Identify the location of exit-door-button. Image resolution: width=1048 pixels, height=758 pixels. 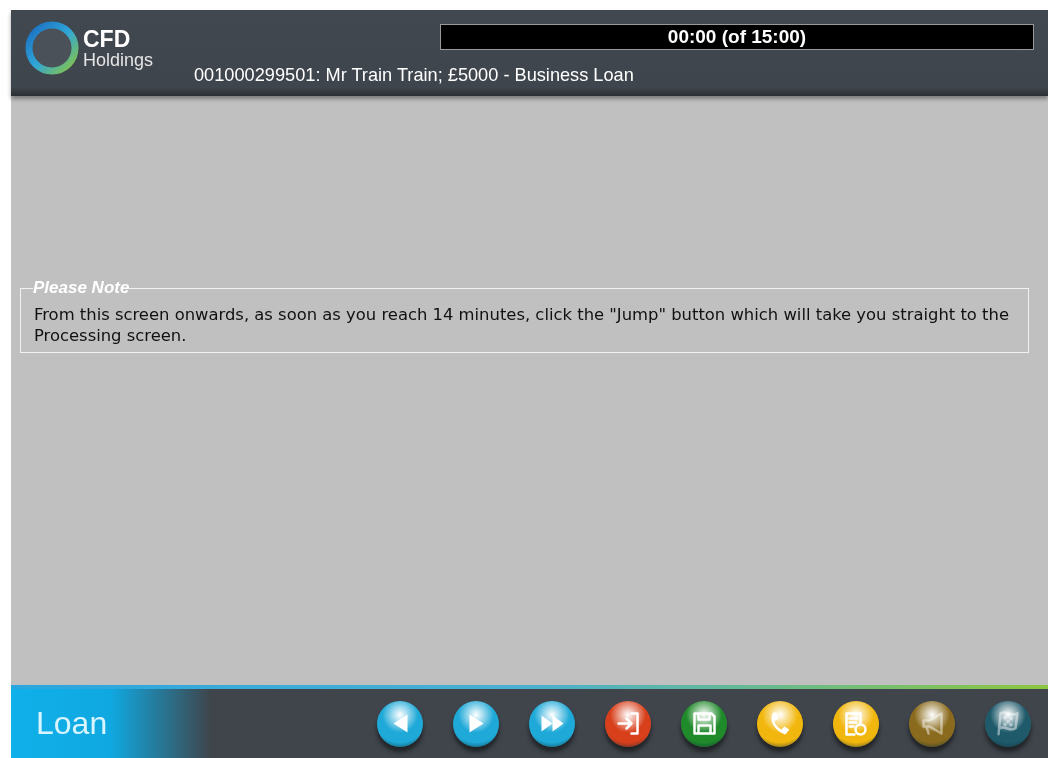
(628, 723).